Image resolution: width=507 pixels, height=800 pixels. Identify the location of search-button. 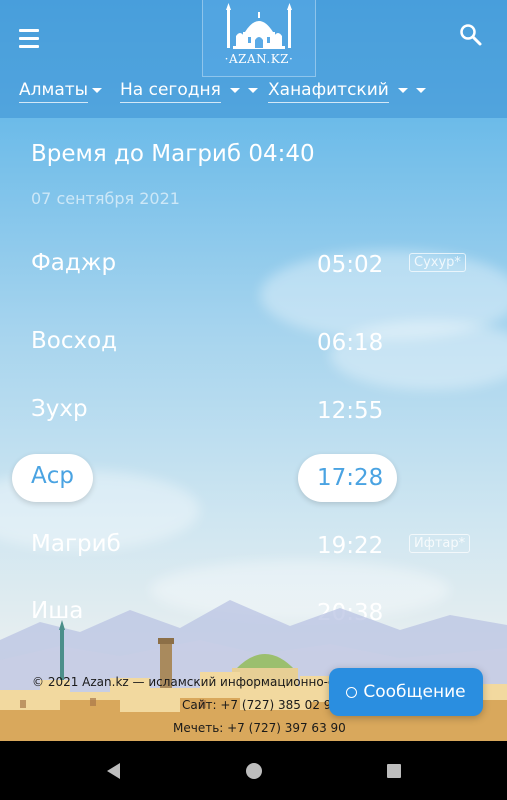
(471, 35).